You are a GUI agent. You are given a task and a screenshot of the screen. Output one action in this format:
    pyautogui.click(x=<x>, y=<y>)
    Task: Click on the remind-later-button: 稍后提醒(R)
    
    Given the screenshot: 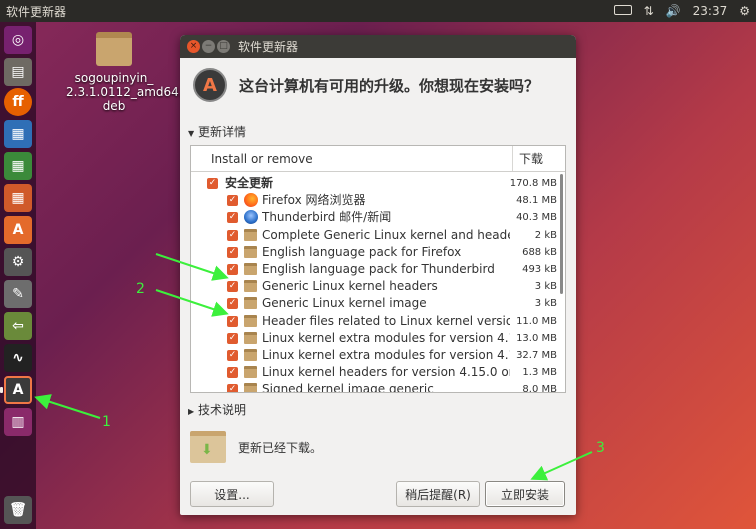 What is the action you would take?
    pyautogui.click(x=438, y=494)
    